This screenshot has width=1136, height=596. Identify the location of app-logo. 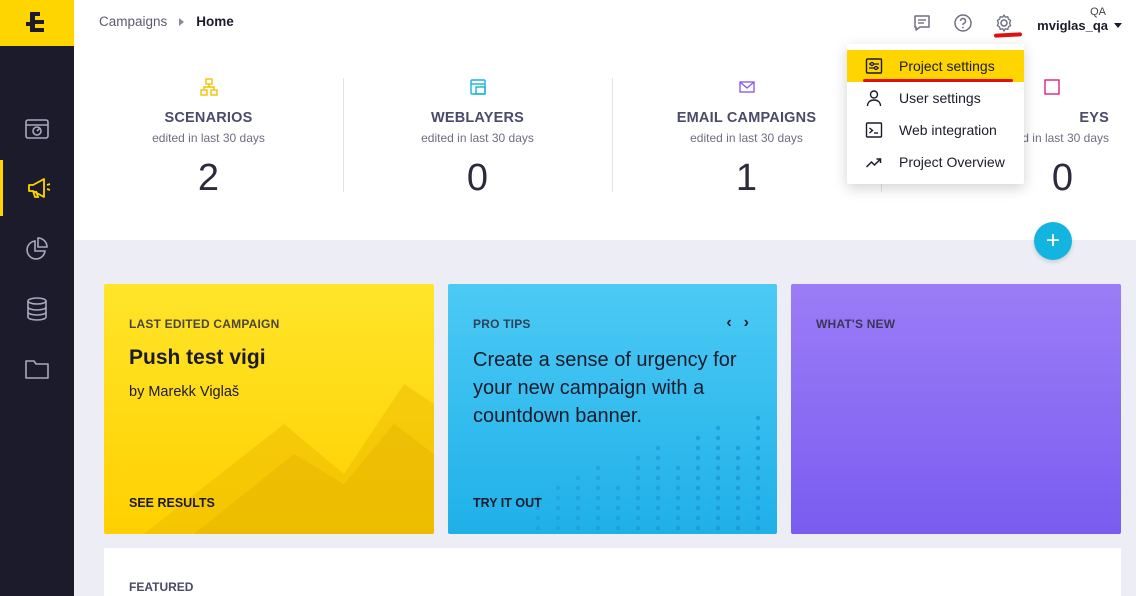
(37, 23).